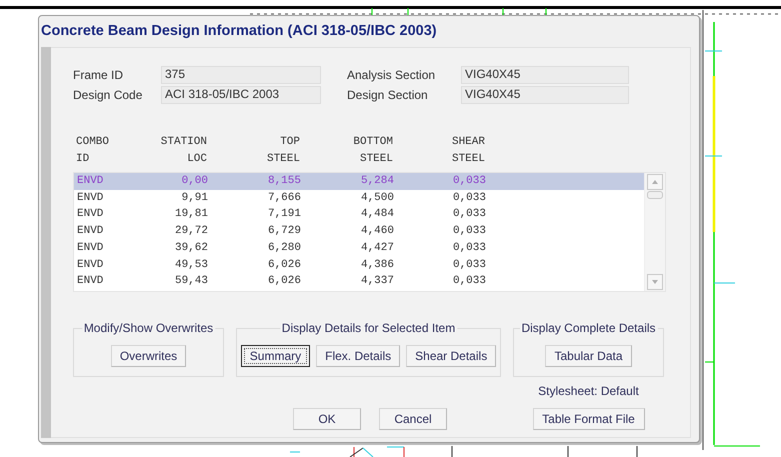 The height and width of the screenshot is (457, 781). What do you see at coordinates (588, 419) in the screenshot?
I see `table-format-file-button: Table Format File` at bounding box center [588, 419].